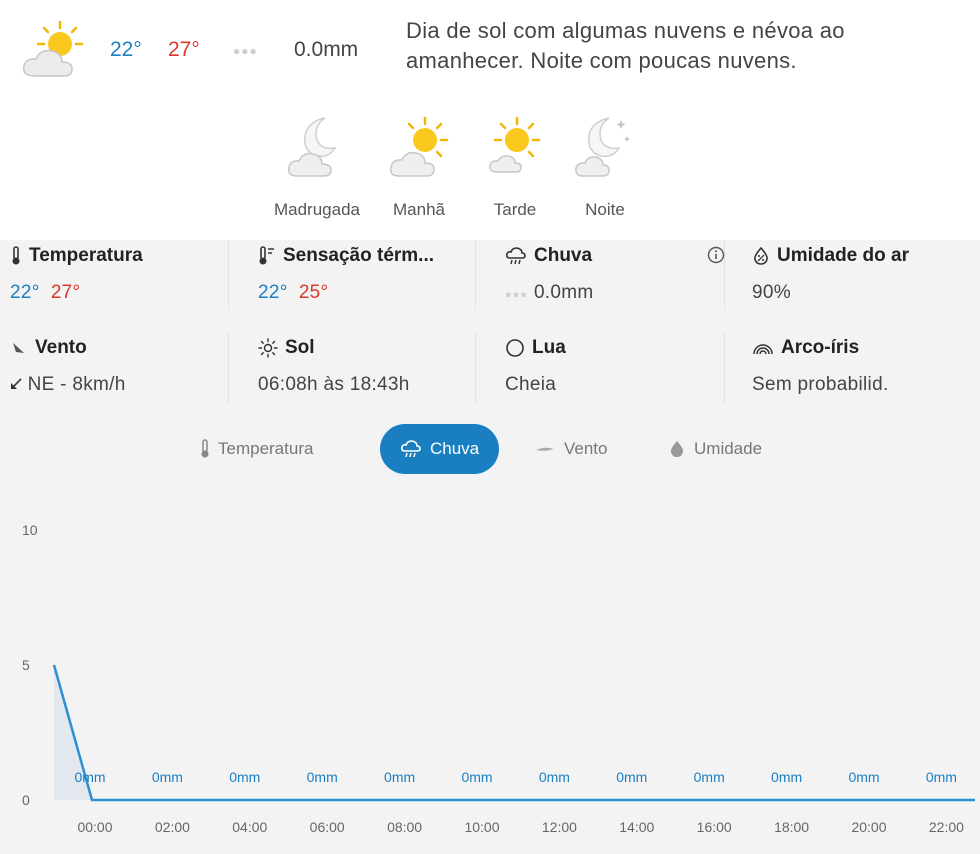  What do you see at coordinates (515, 348) in the screenshot?
I see `full-moon-icon` at bounding box center [515, 348].